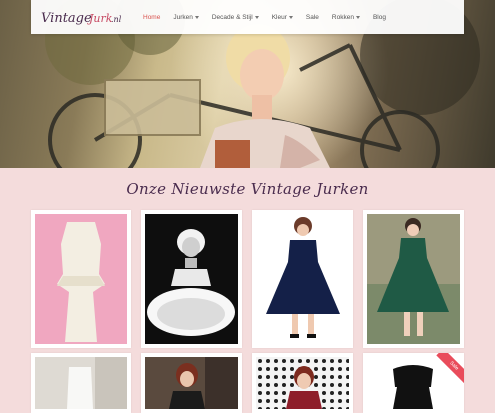 This screenshot has height=413, width=495. I want to click on nav-label-sale: Sale, so click(312, 17).